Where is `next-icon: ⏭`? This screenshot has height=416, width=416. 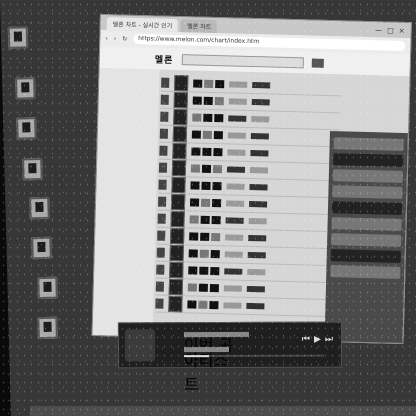 next-icon: ⏭ is located at coordinates (329, 340).